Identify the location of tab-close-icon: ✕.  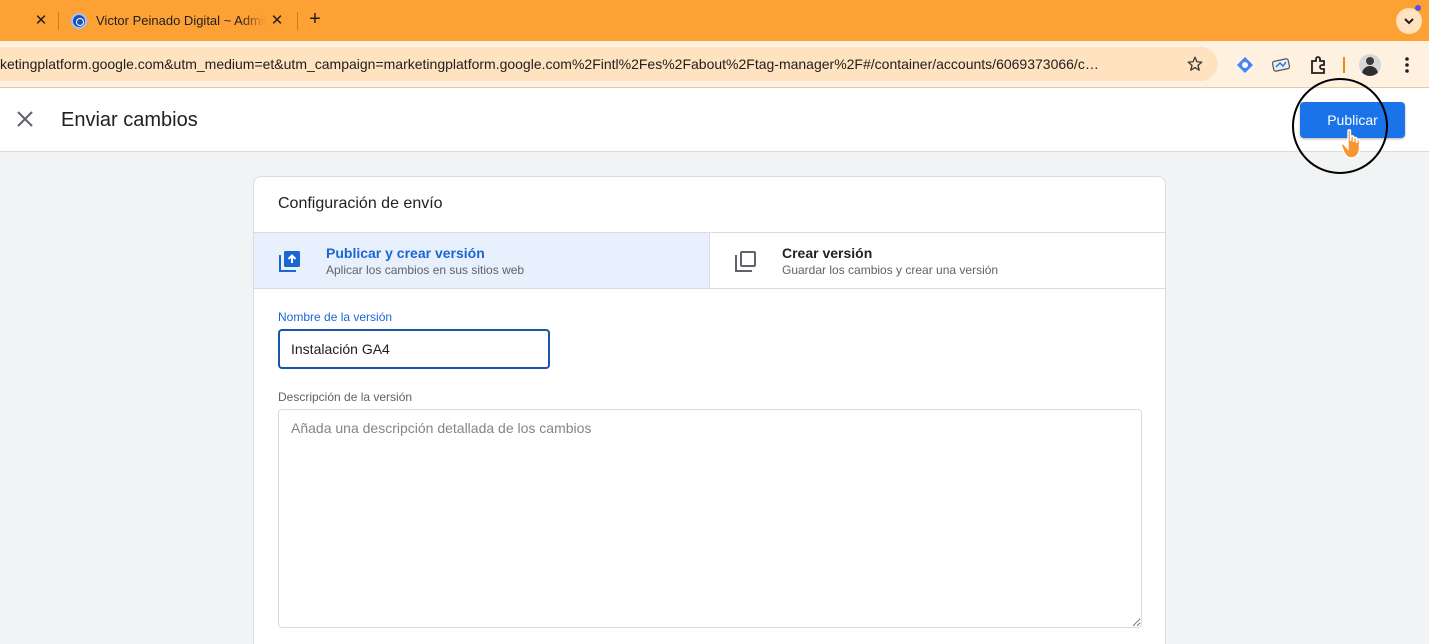
(277, 20).